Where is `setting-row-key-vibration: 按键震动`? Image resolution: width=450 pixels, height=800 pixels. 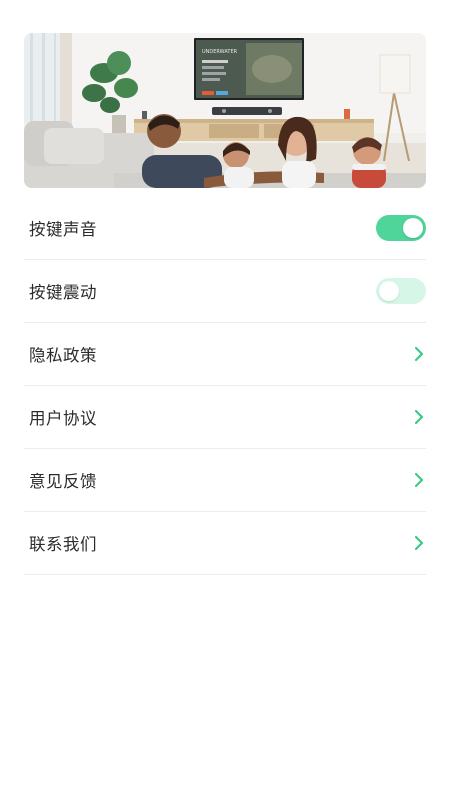
setting-row-key-vibration: 按键震动 is located at coordinates (225, 291).